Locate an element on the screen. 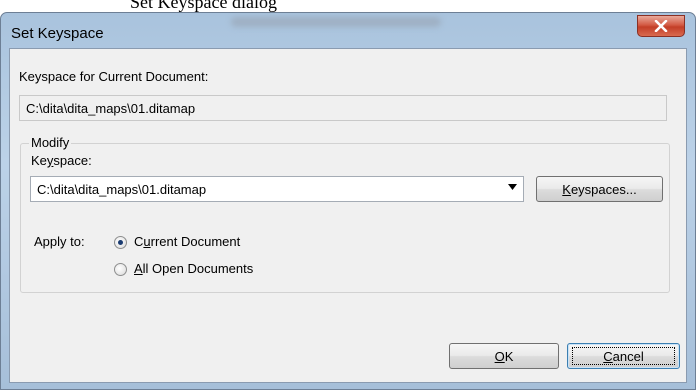 Image resolution: width=696 pixels, height=390 pixels. cancel-button: Cancel is located at coordinates (623, 356).